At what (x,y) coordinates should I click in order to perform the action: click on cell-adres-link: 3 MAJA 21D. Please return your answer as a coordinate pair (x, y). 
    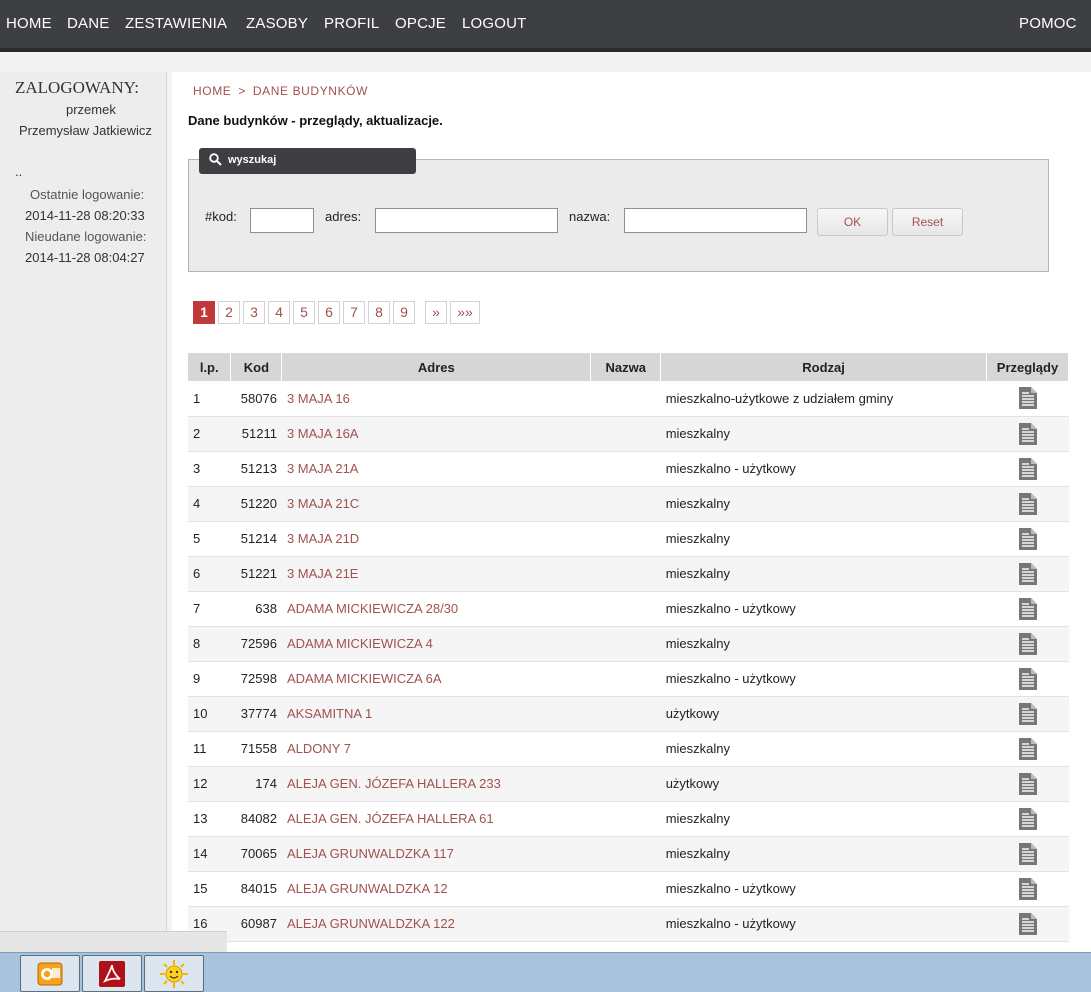
    Looking at the image, I should click on (436, 539).